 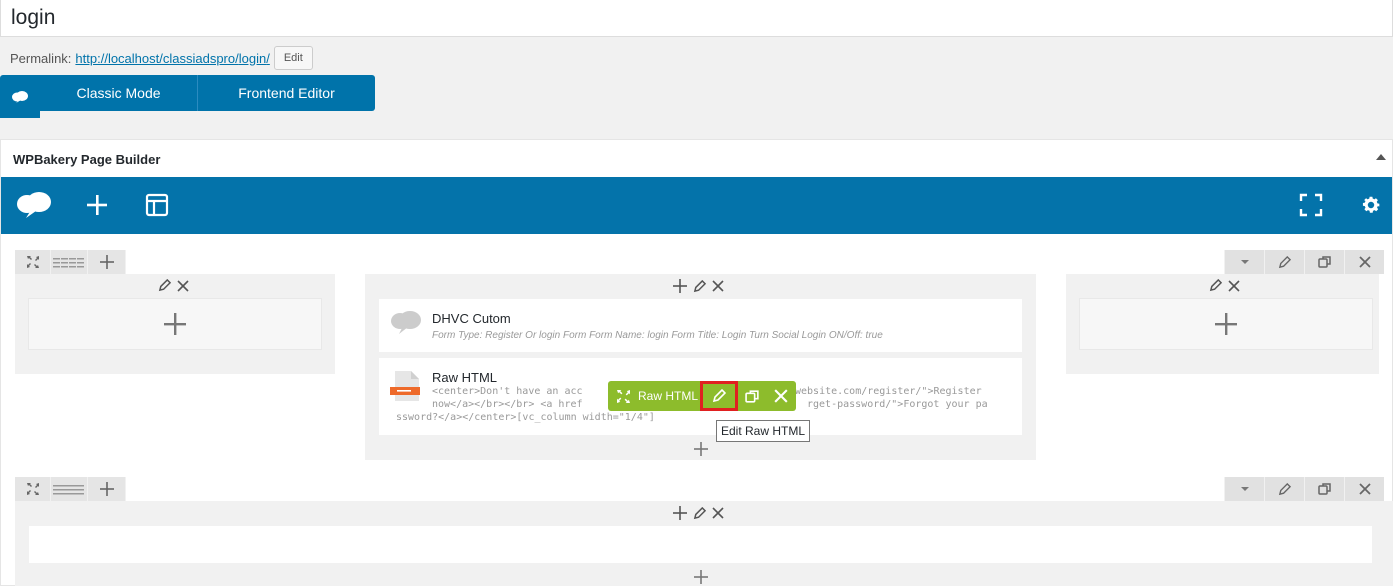 I want to click on column-middle-controls, so click(x=698, y=286).